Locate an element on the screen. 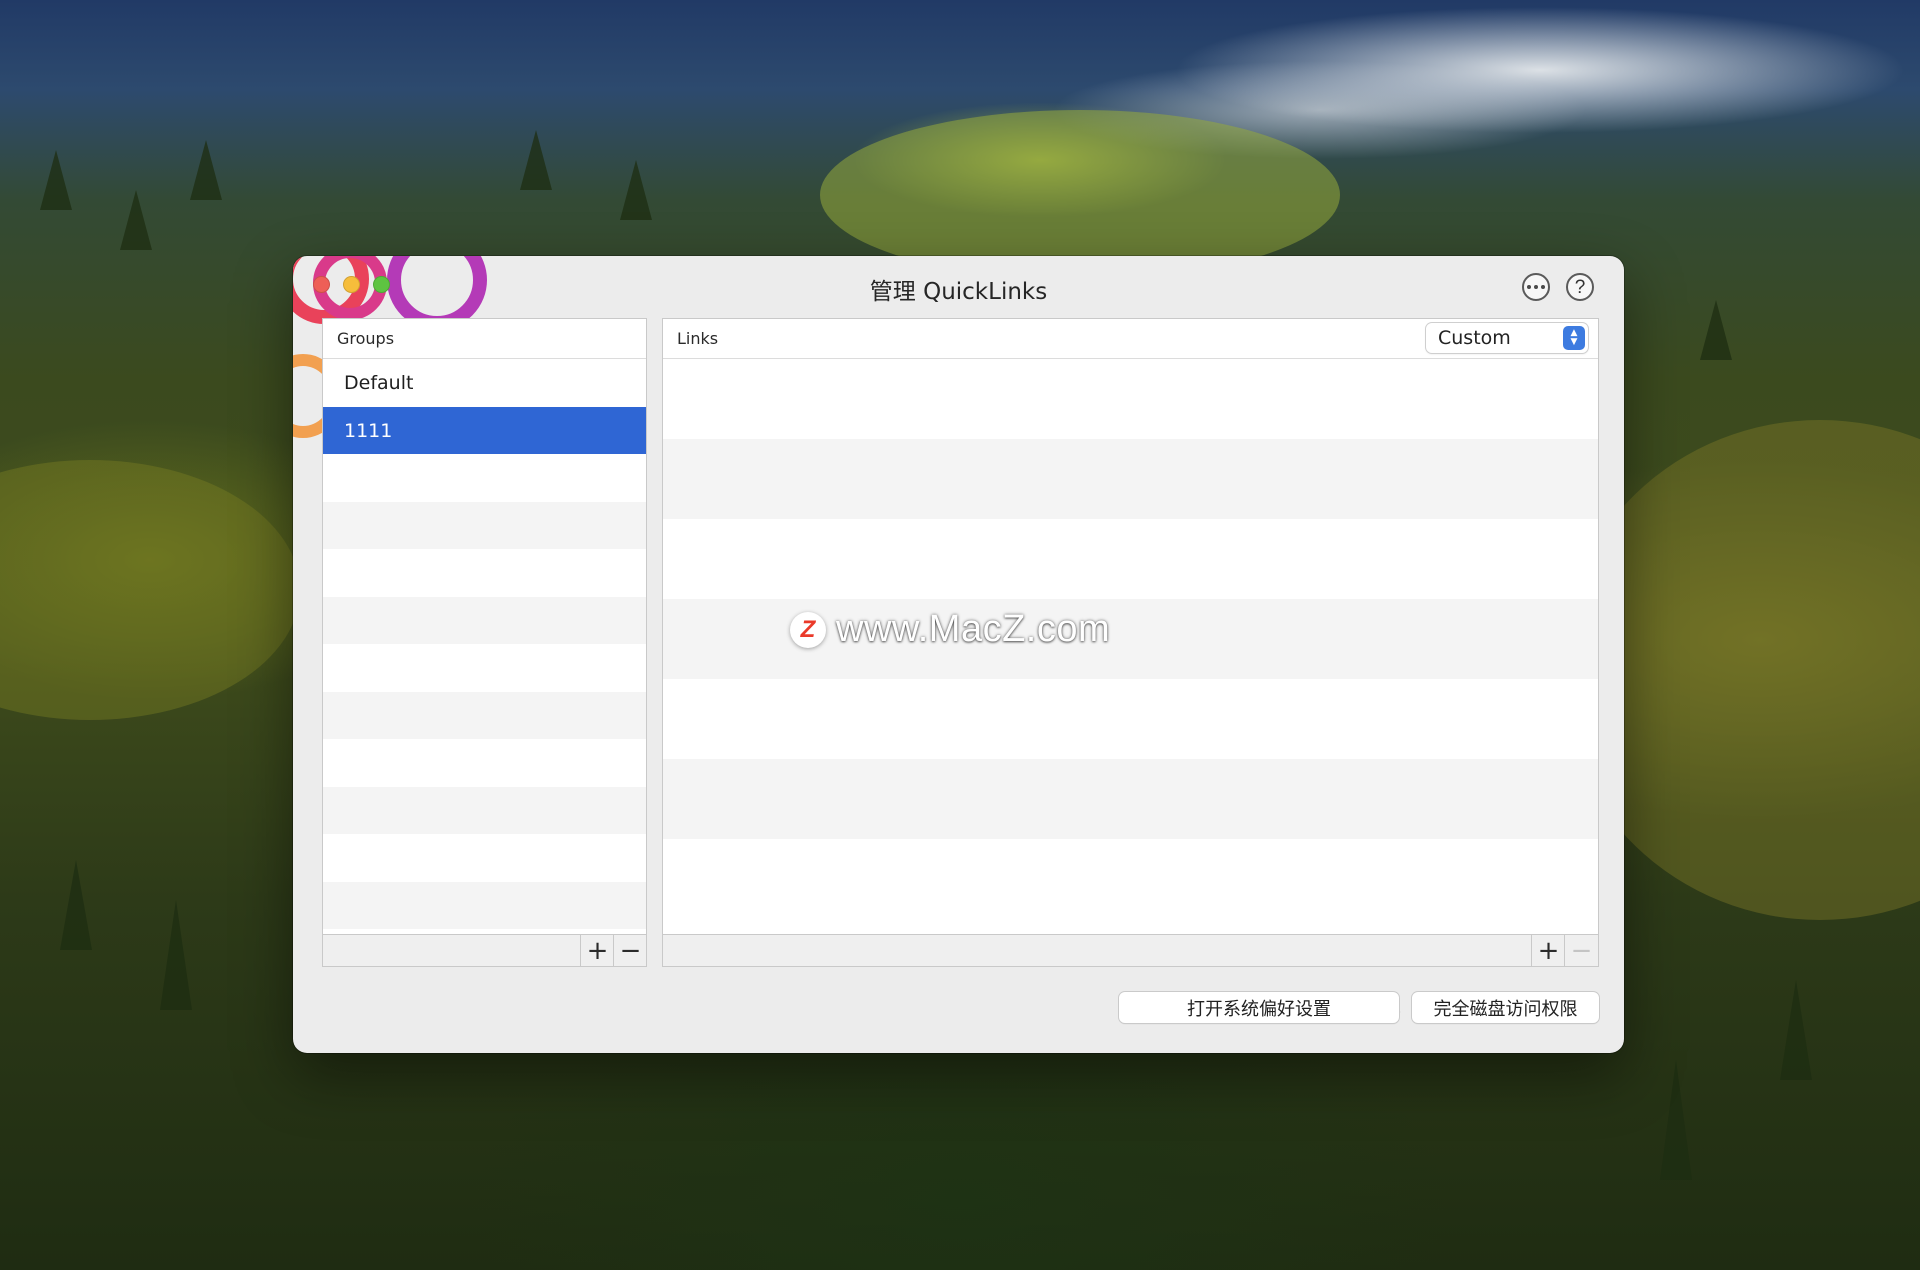 The width and height of the screenshot is (1920, 1270). sort-order-select: Custom ▲ ▼ is located at coordinates (1507, 338).